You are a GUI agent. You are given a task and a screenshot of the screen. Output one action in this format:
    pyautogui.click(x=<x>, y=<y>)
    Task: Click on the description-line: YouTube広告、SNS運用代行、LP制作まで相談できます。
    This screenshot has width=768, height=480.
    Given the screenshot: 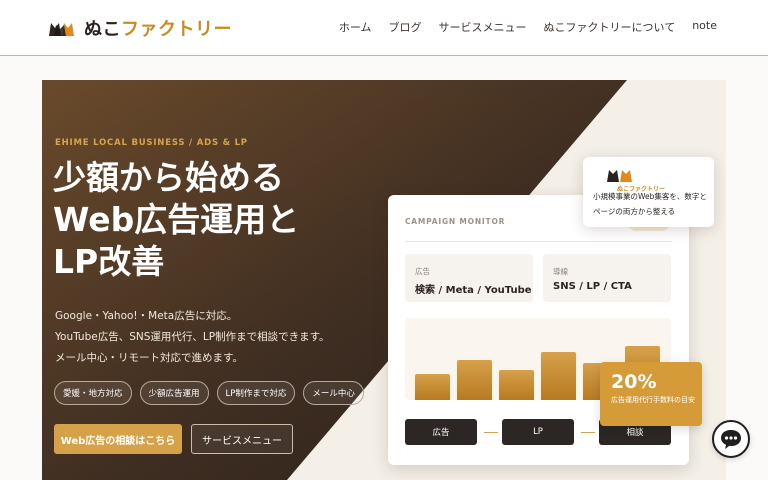 What is the action you would take?
    pyautogui.click(x=192, y=337)
    